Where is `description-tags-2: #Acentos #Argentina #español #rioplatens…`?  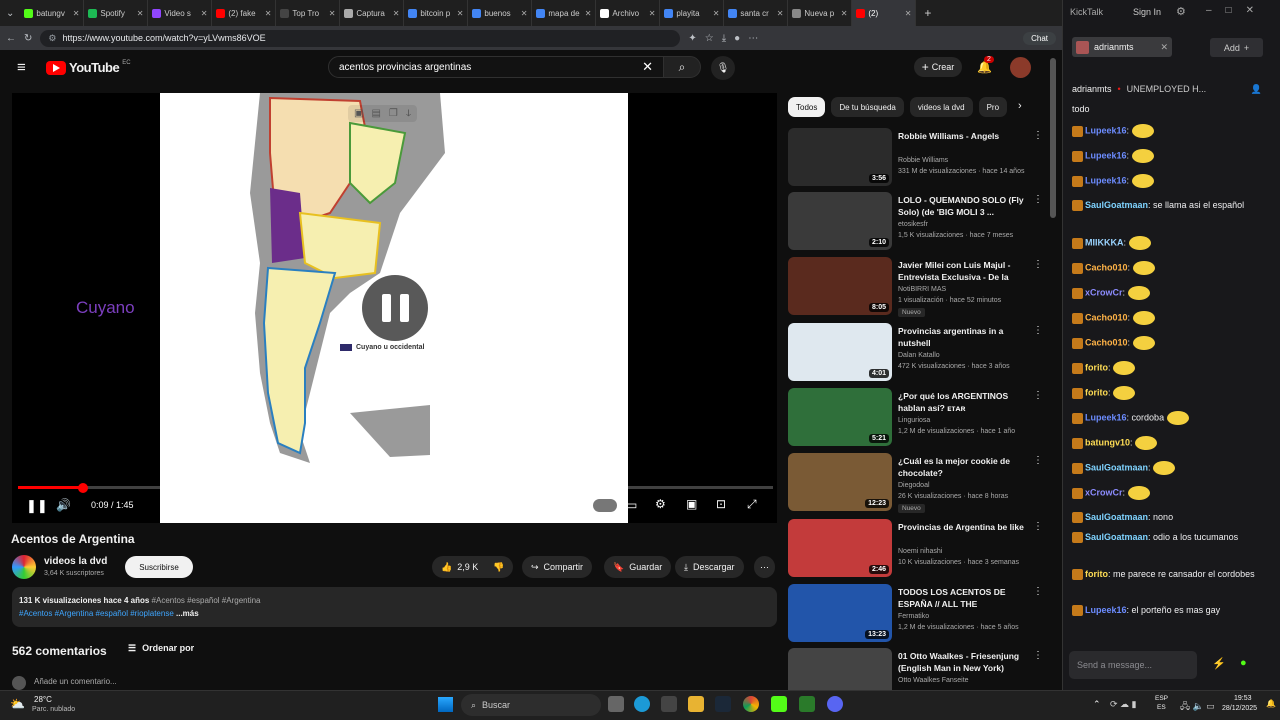 description-tags-2: #Acentos #Argentina #español #rioplatens… is located at coordinates (96, 613).